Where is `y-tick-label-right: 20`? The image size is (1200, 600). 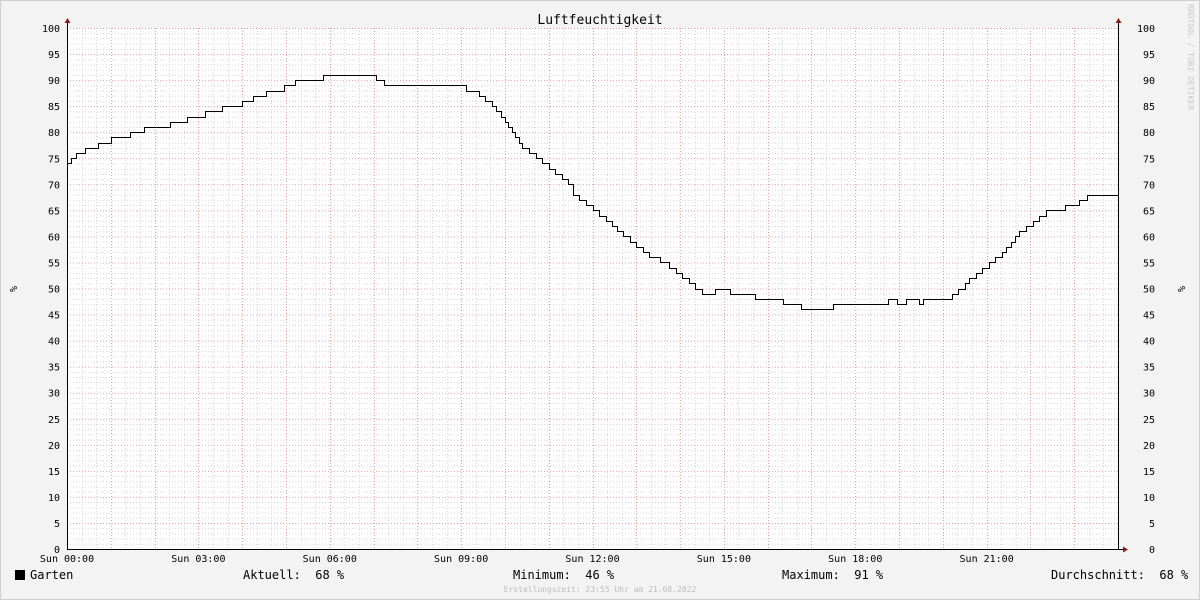 y-tick-label-right: 20 is located at coordinates (1149, 446).